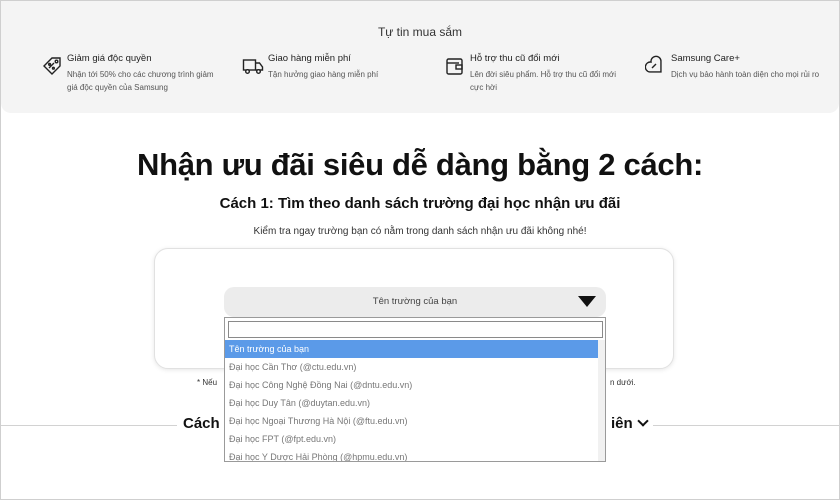 The width and height of the screenshot is (840, 500). What do you see at coordinates (253, 66) in the screenshot?
I see `delivery-truck-icon` at bounding box center [253, 66].